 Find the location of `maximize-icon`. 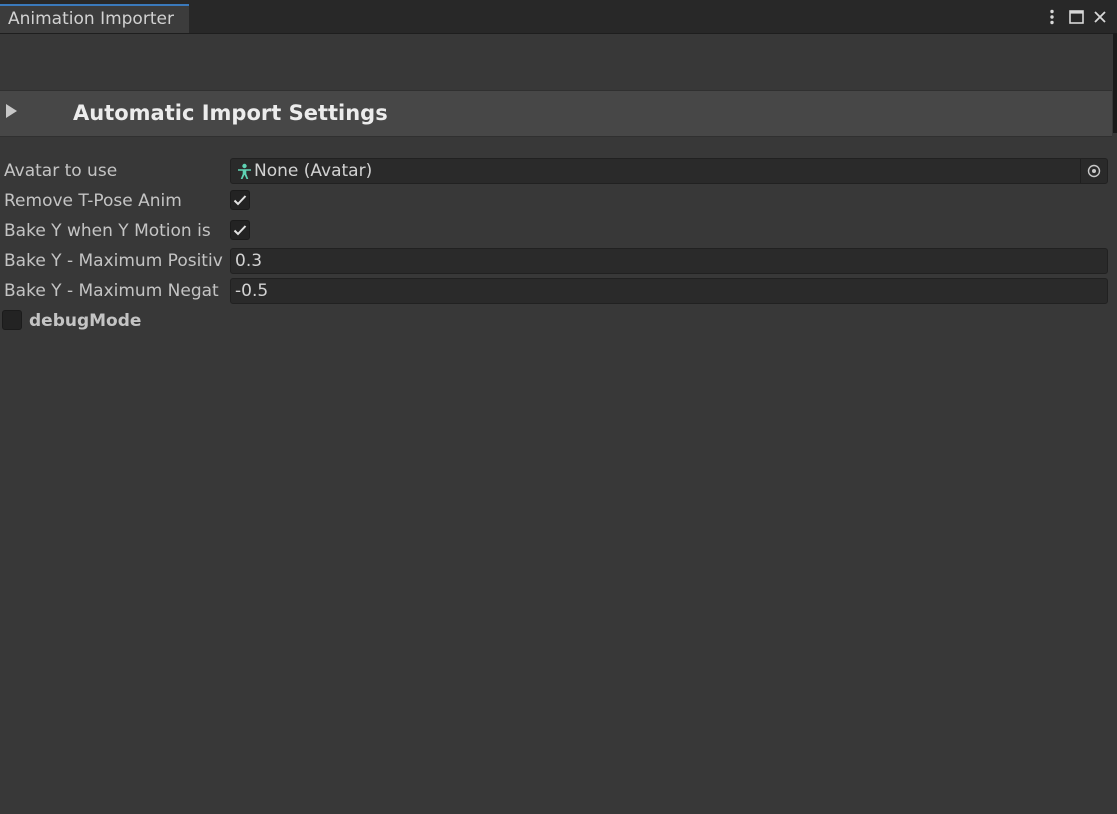

maximize-icon is located at coordinates (1076, 17).